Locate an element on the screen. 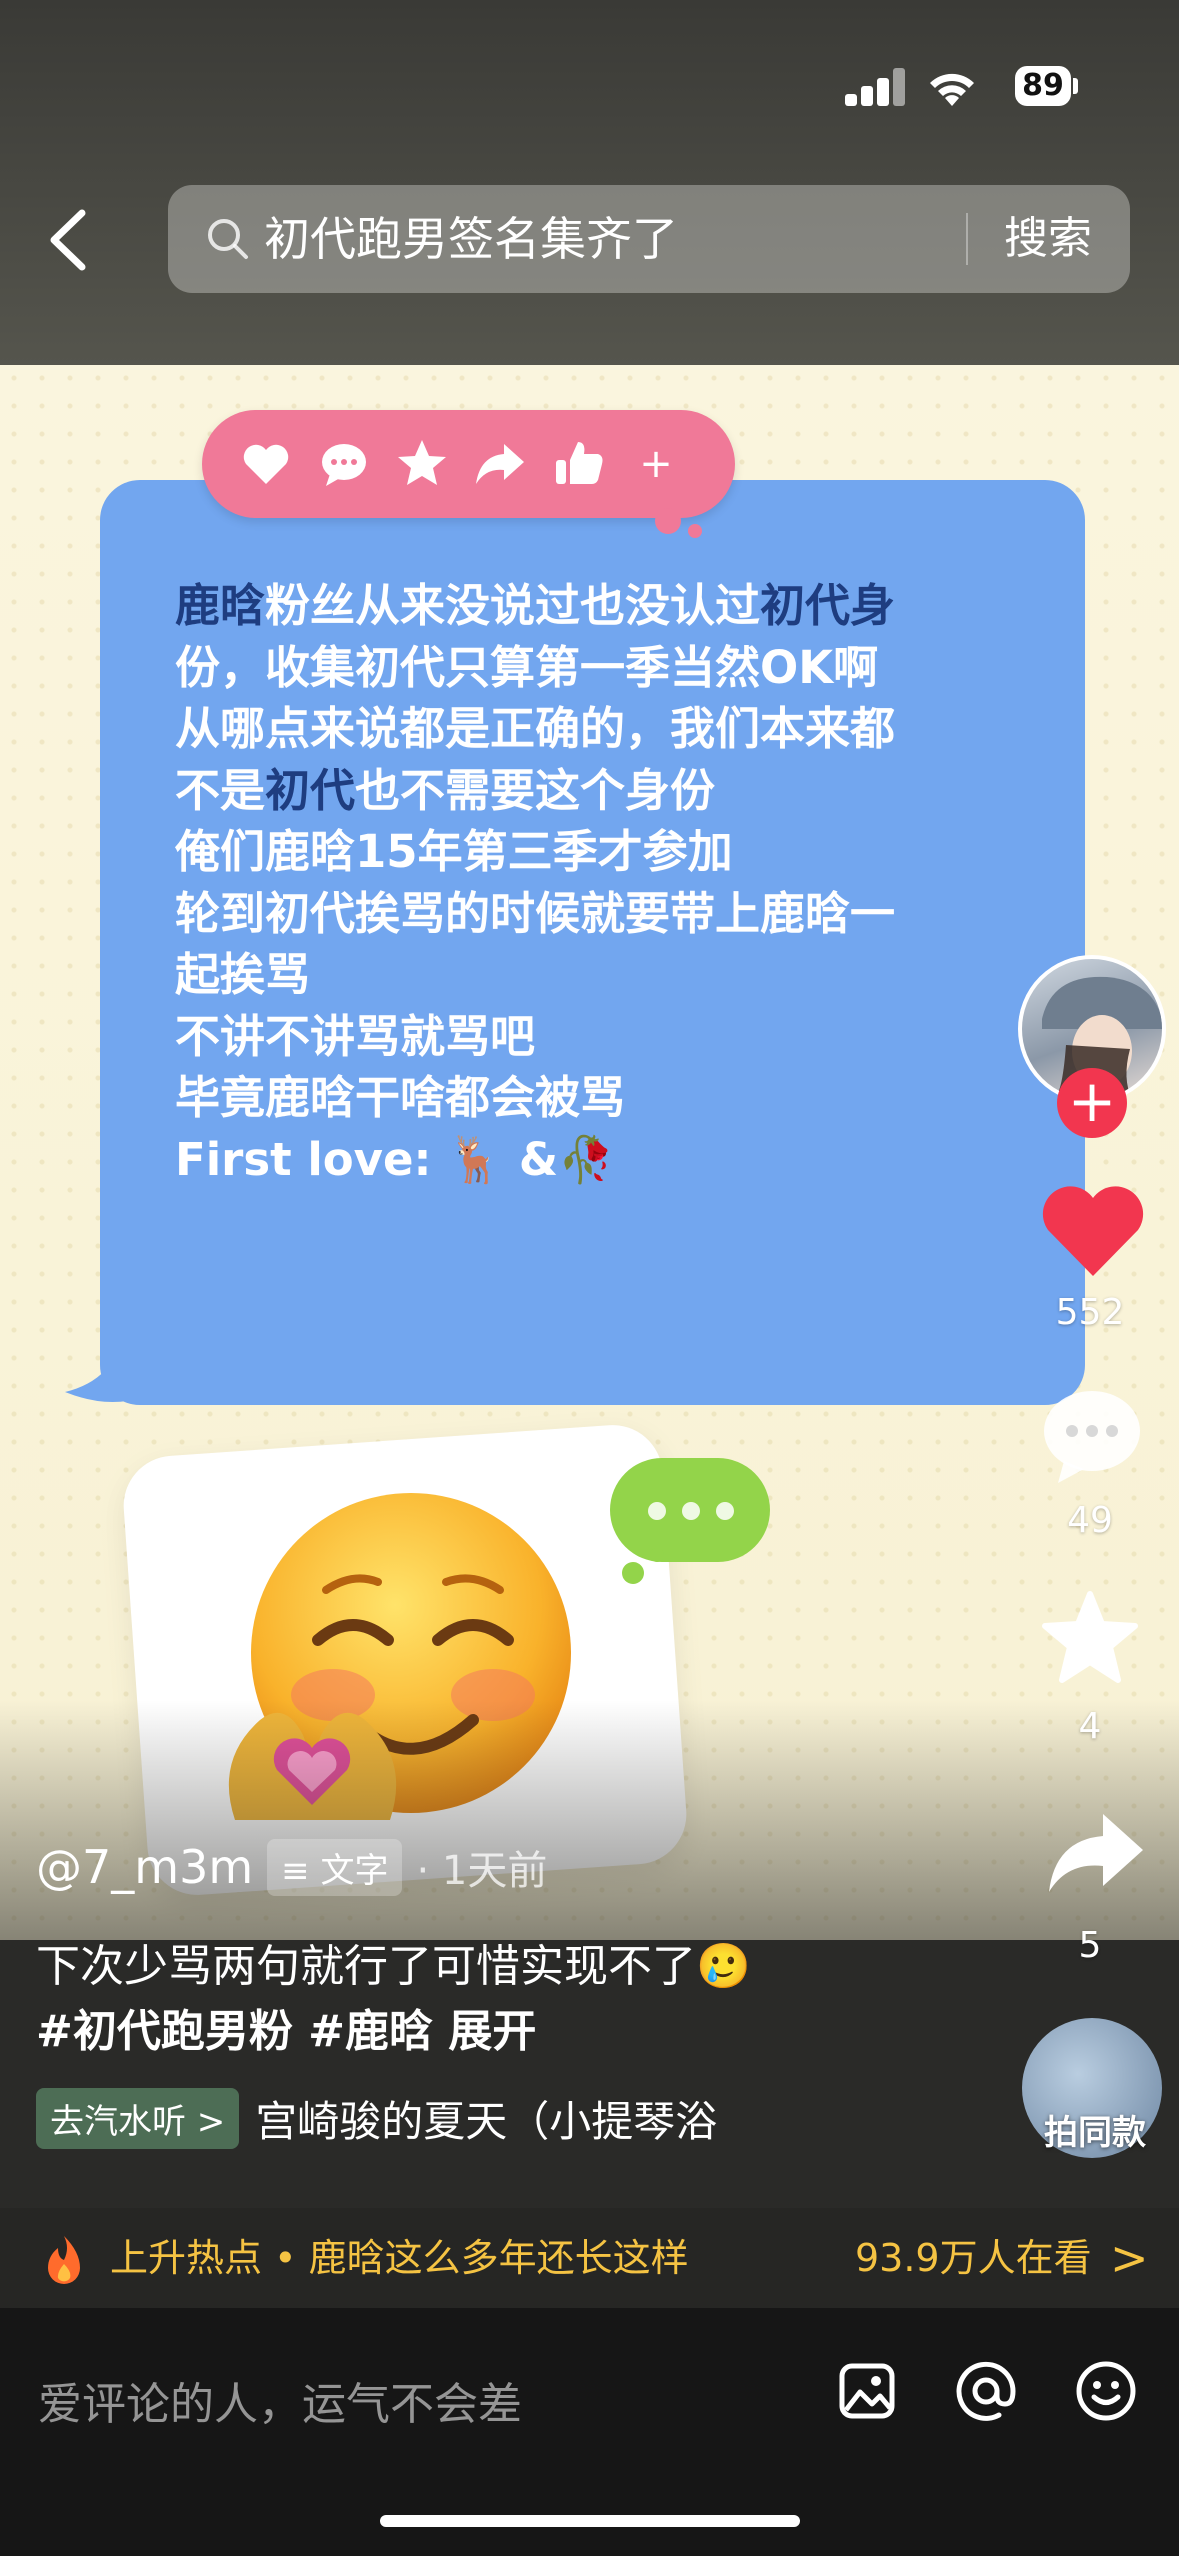  follow-button: + is located at coordinates (1092, 1103).